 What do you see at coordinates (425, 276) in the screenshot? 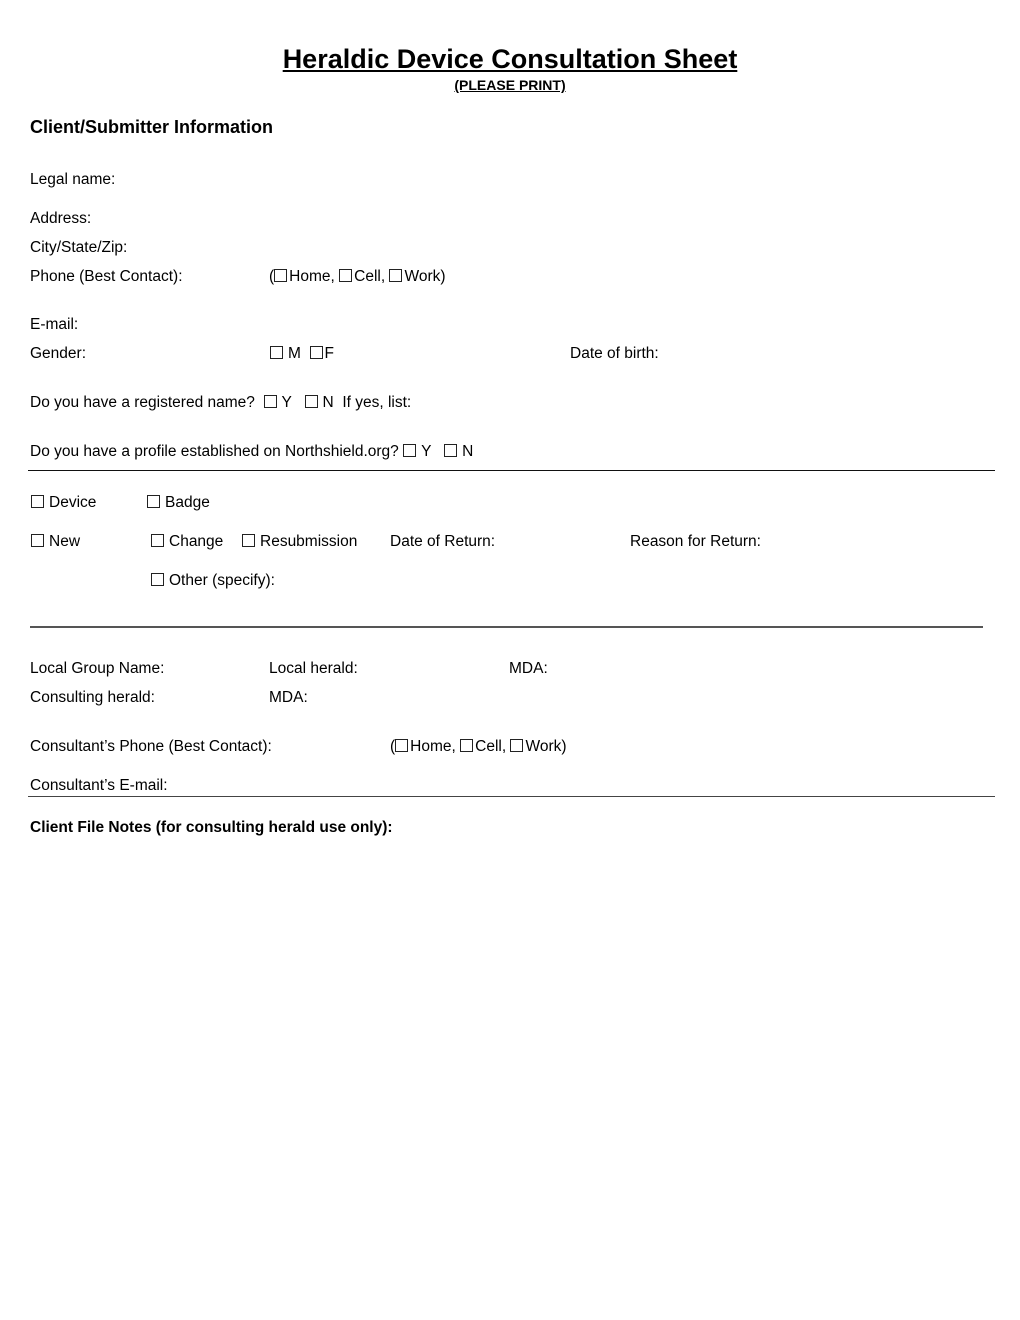
I see `phone-work-label: Work)` at bounding box center [425, 276].